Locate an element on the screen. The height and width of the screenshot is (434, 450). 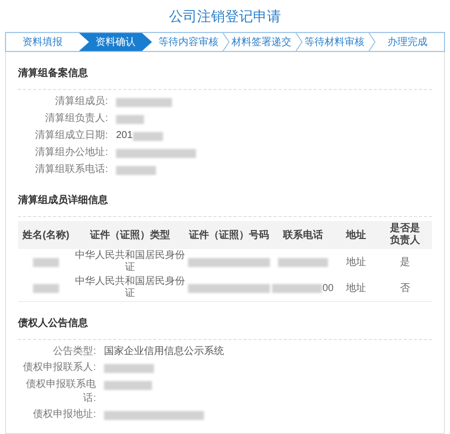
section-heading: 清算组备案信息 is located at coordinates (53, 73).